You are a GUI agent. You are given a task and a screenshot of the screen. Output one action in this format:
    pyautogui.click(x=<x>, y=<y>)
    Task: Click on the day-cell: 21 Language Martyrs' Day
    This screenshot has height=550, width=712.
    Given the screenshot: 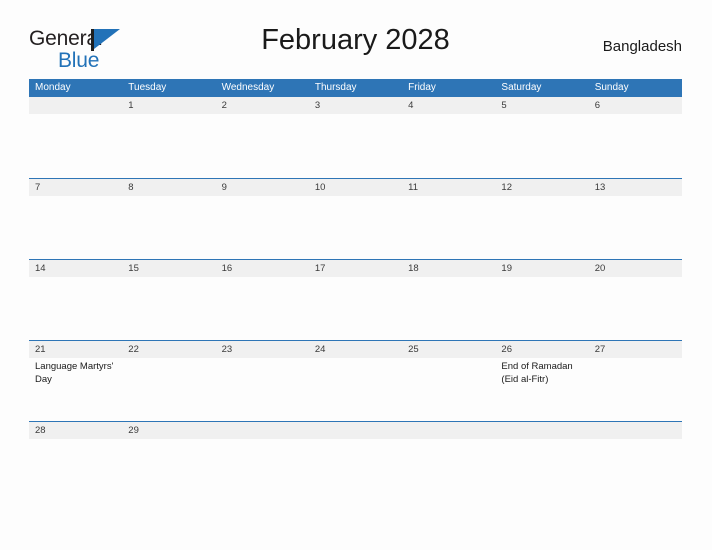 What is the action you would take?
    pyautogui.click(x=75, y=381)
    